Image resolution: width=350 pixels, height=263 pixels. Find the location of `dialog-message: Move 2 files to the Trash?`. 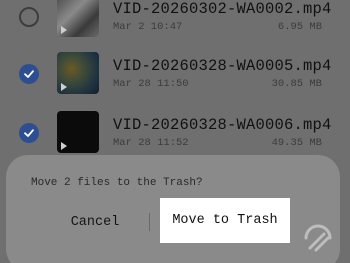

dialog-message: Move 2 files to the Trash? is located at coordinates (117, 183).